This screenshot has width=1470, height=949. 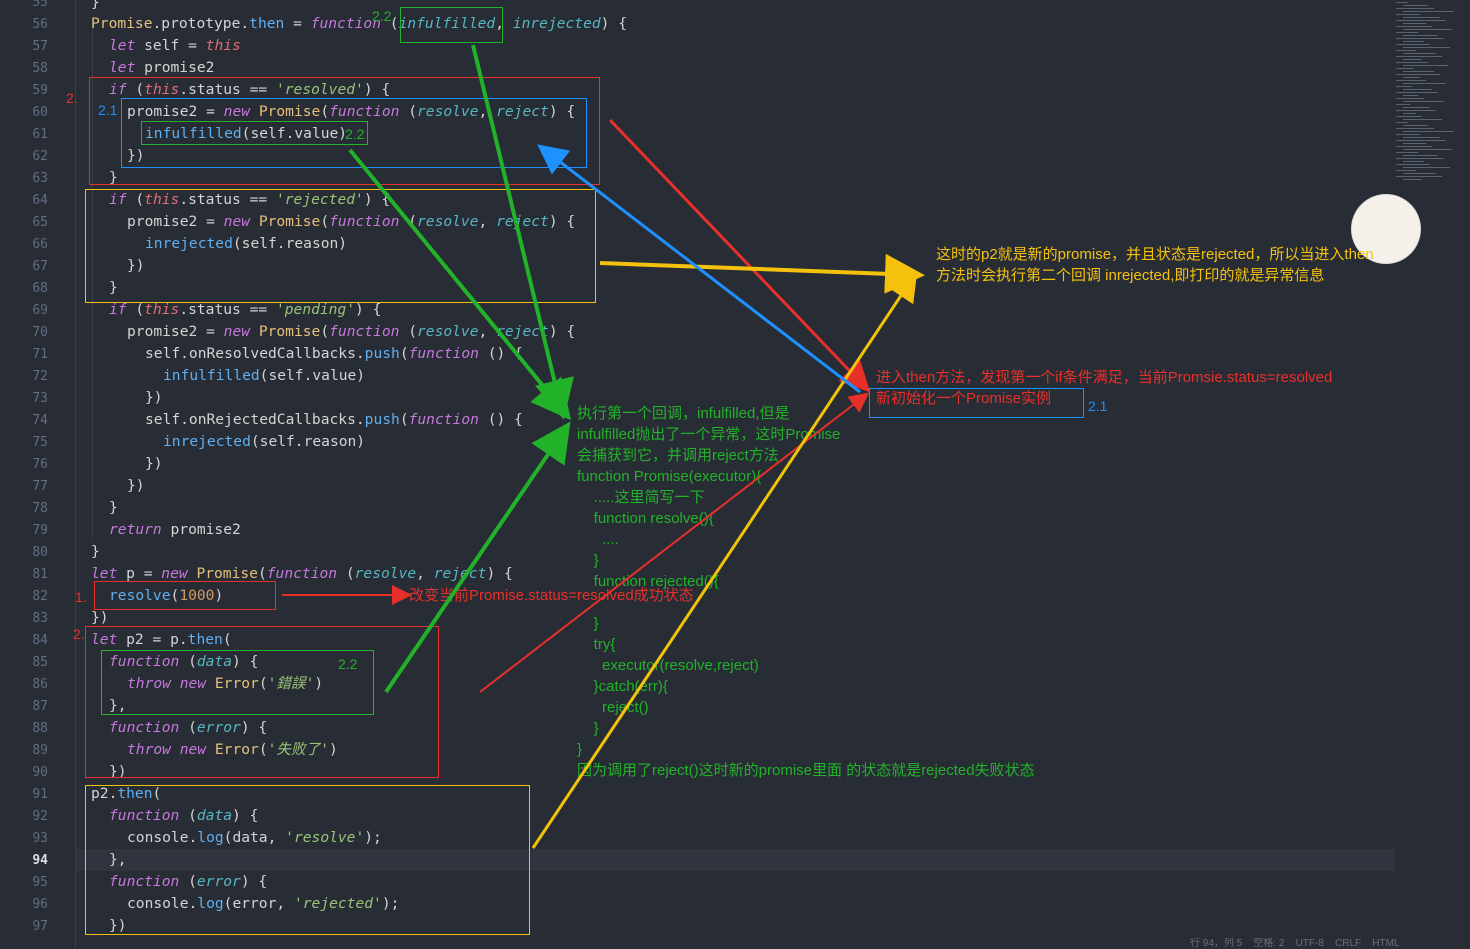 I want to click on yellow-arrow, so click(x=762, y=273).